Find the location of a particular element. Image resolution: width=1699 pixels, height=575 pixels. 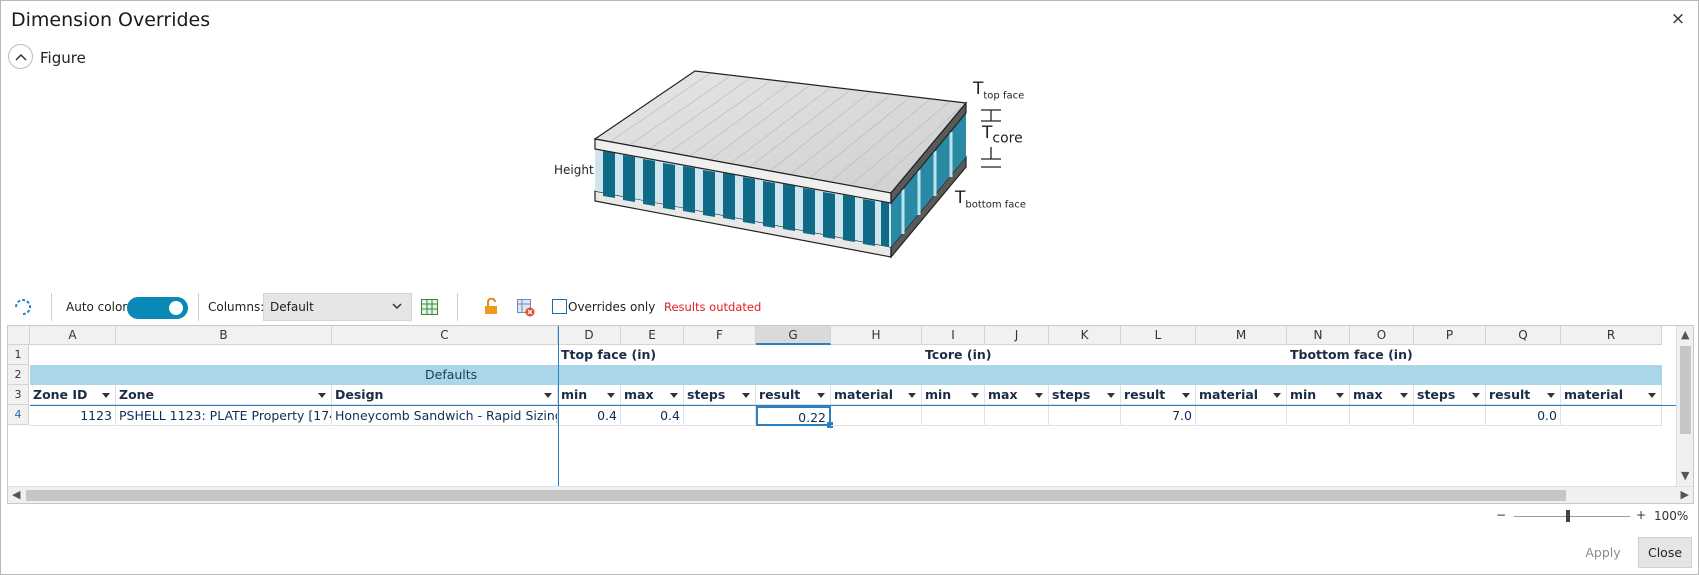

col-header-l: L is located at coordinates (1158, 335).